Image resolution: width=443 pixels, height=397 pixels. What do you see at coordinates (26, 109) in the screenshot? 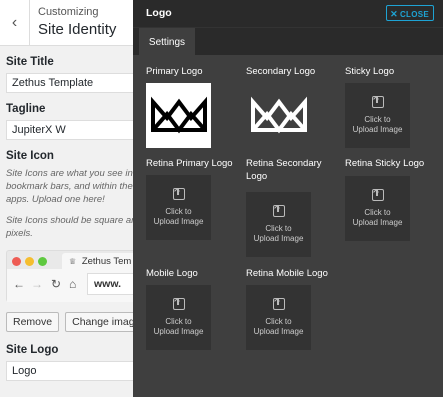
I see `tagline-label: Tagline` at bounding box center [26, 109].